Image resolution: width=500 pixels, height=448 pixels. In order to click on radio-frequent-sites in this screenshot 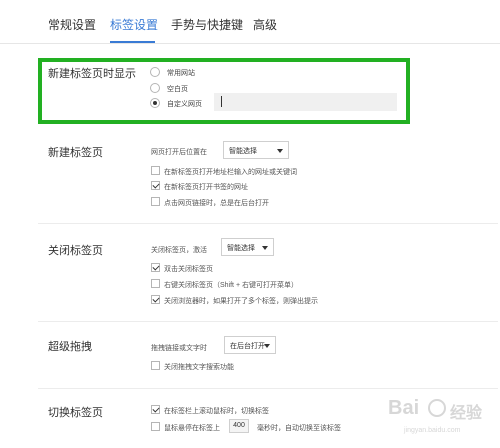, I will do `click(155, 72)`.